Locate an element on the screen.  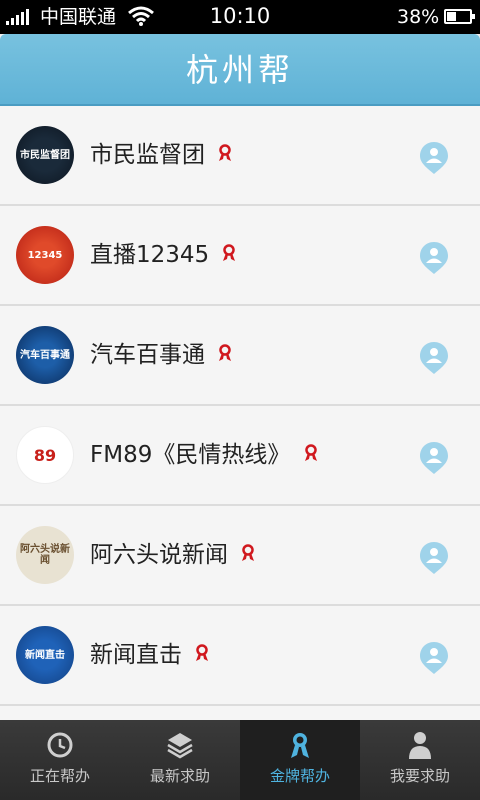
program-name-row: 市民监督团 is located at coordinates (161, 155).